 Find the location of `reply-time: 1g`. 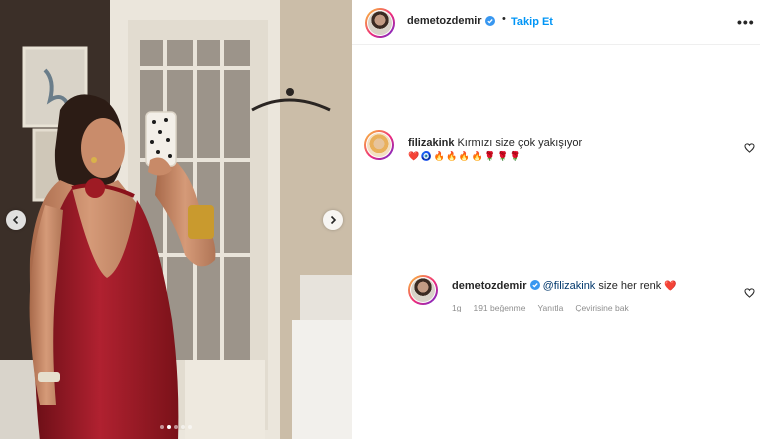

reply-time: 1g is located at coordinates (457, 307).